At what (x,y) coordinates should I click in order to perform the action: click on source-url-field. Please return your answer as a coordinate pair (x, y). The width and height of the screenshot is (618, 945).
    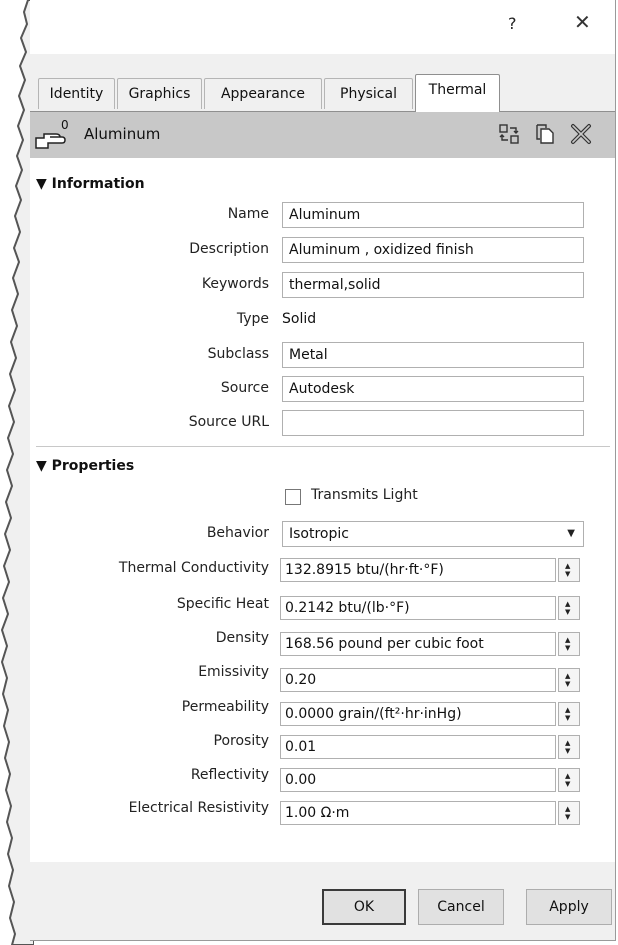
    Looking at the image, I should click on (433, 423).